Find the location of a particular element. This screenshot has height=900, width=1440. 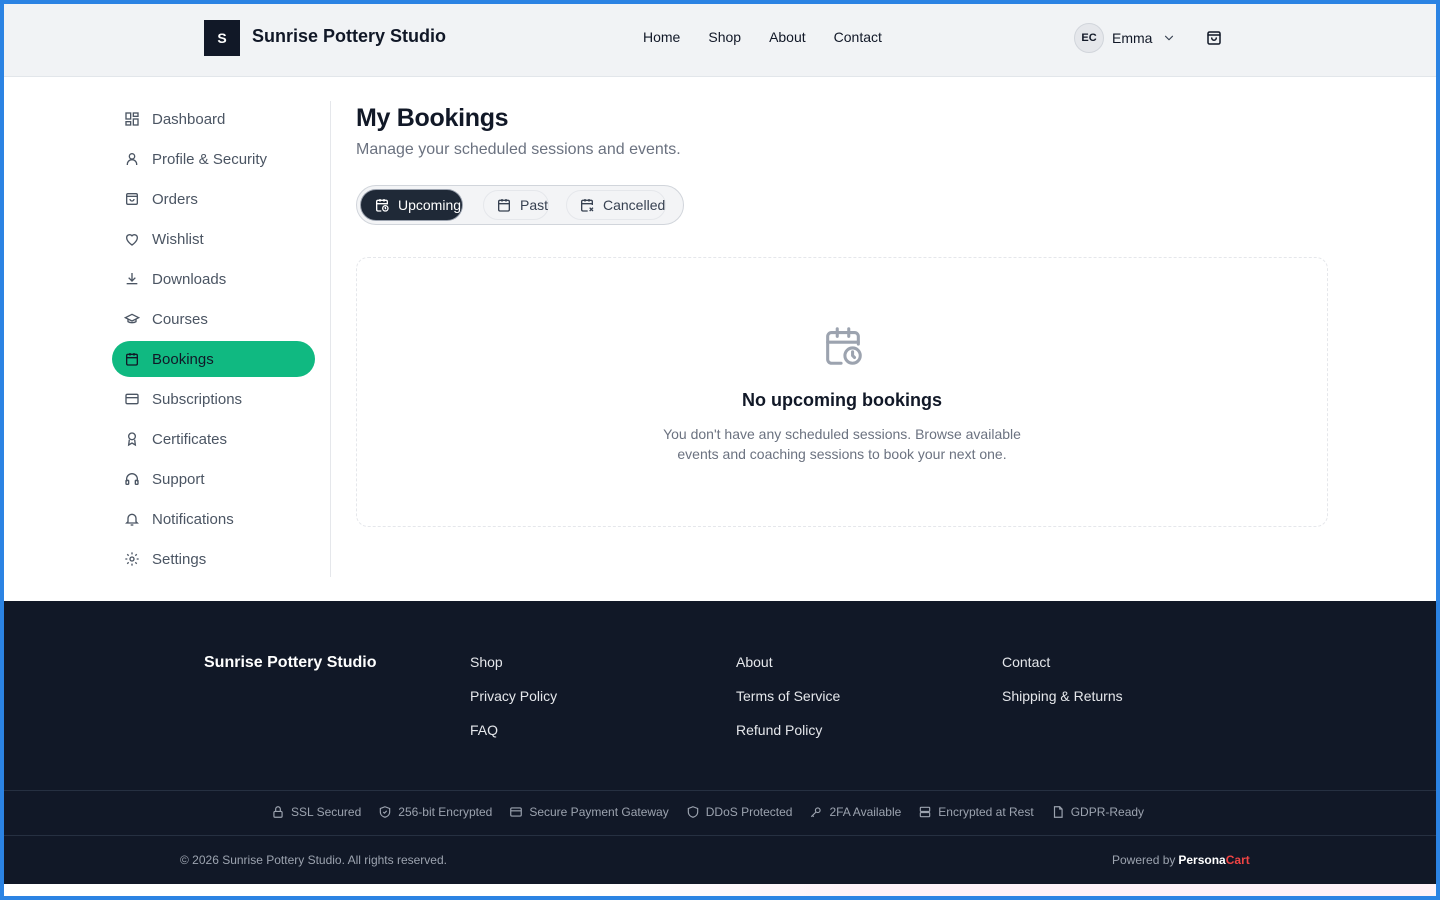

sidebar-item-subscriptions: Subscriptions is located at coordinates (213, 399).